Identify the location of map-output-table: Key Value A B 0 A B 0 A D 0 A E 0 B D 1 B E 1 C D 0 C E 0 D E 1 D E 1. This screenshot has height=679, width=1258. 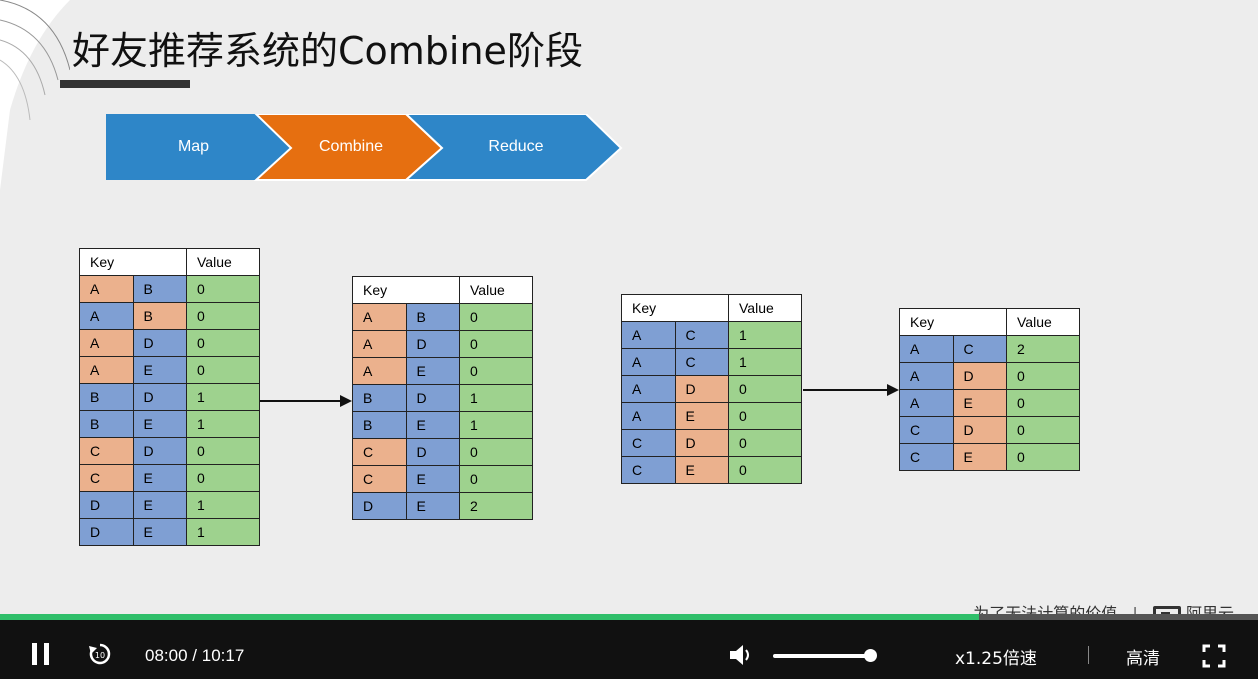
(169, 397).